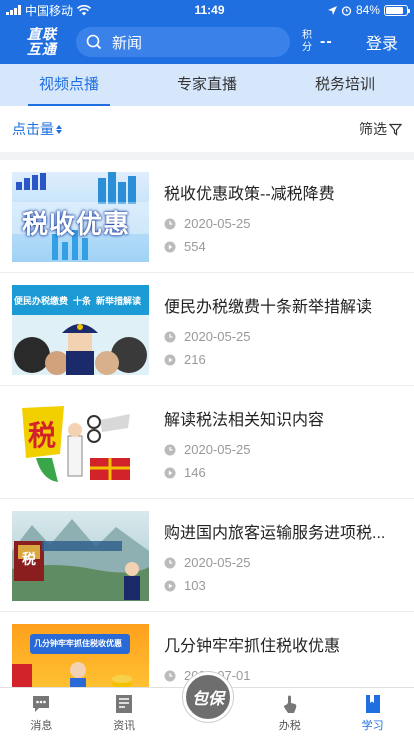 The width and height of the screenshot is (414, 736). I want to click on video-views: 146, so click(195, 472).